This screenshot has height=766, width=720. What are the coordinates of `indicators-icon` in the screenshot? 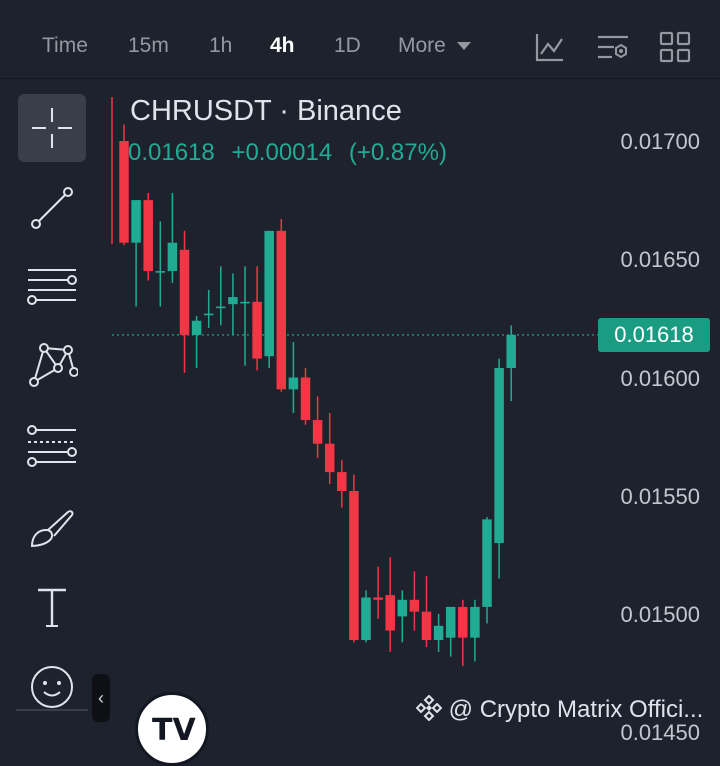 It's located at (550, 47).